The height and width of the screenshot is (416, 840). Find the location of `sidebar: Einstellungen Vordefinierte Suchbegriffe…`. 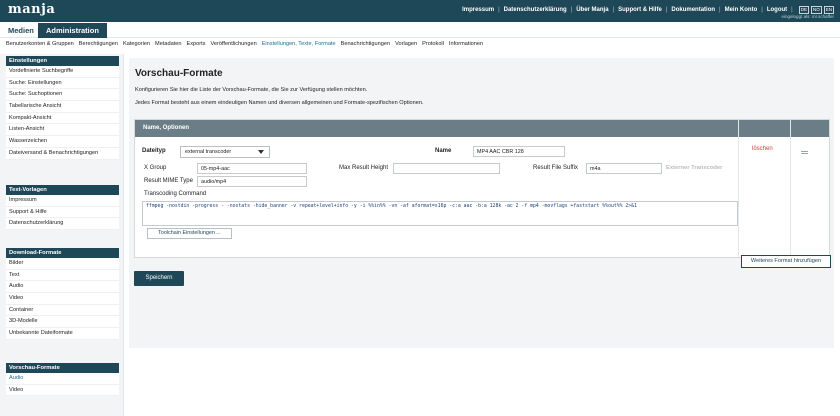

sidebar: Einstellungen Vordefinierte Suchbegriffe… is located at coordinates (62, 235).